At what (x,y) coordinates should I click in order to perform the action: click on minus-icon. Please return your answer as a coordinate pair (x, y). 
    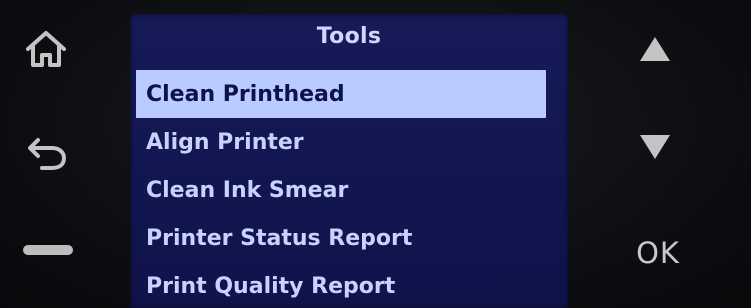
    Looking at the image, I should click on (48, 250).